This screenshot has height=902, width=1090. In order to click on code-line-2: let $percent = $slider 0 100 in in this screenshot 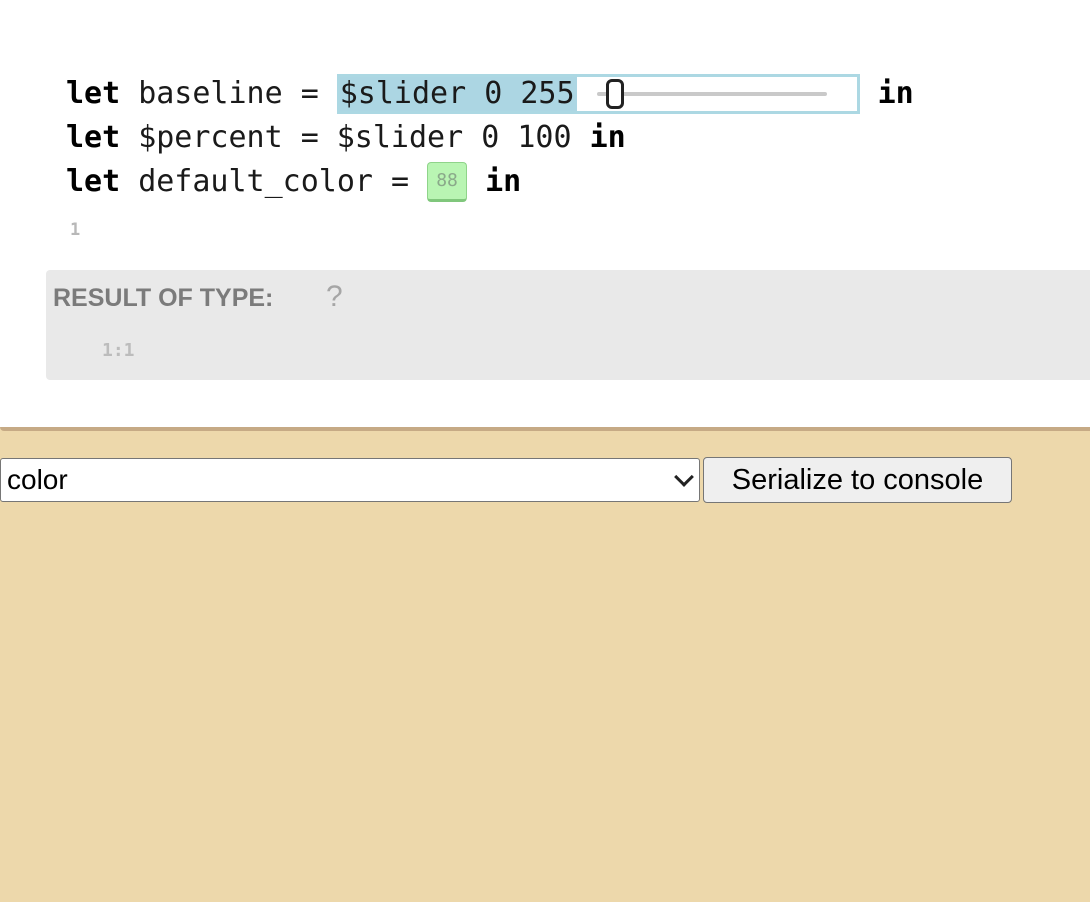, I will do `click(490, 138)`.